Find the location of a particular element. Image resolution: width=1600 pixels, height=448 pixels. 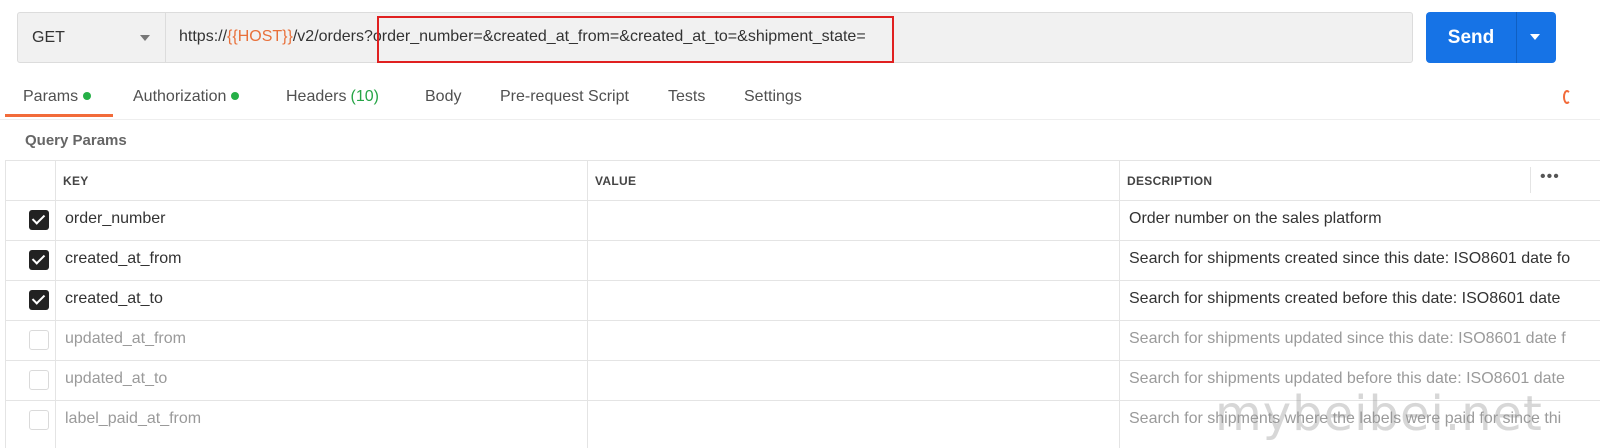

param-key: label_paid_at_from is located at coordinates (133, 419).